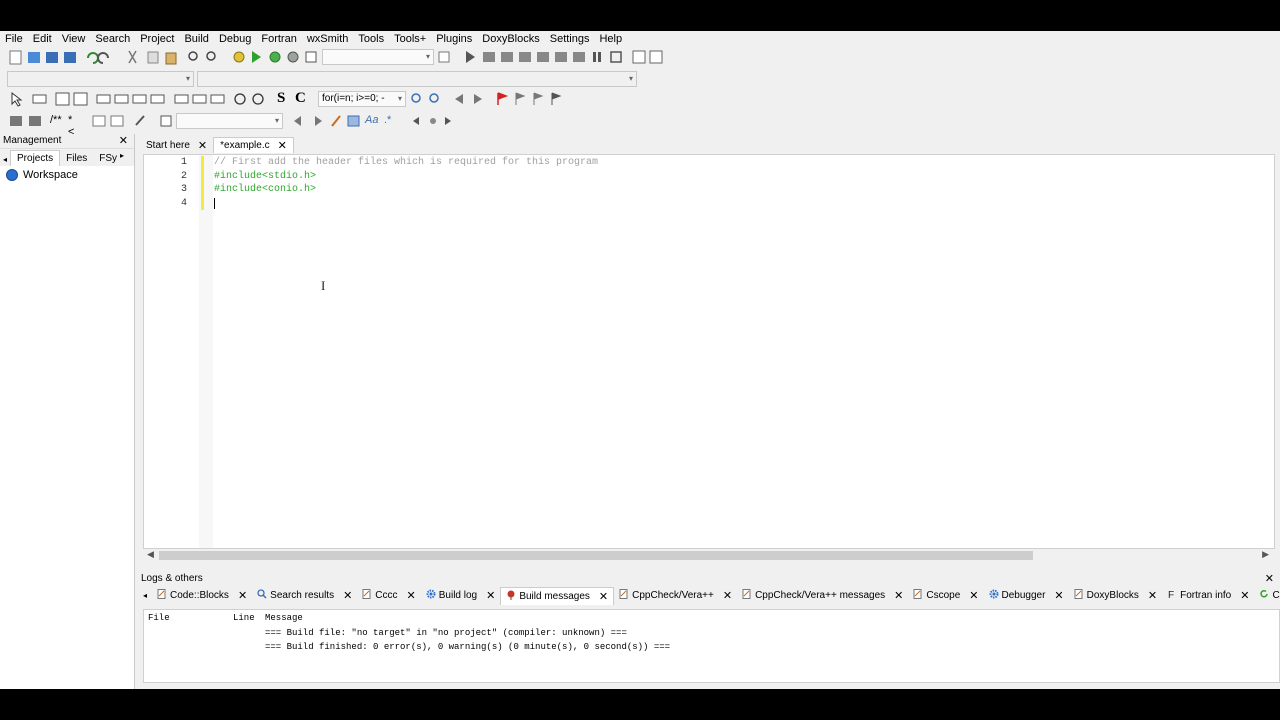 This screenshot has width=1280, height=720. I want to click on menu-item: View, so click(74, 39).